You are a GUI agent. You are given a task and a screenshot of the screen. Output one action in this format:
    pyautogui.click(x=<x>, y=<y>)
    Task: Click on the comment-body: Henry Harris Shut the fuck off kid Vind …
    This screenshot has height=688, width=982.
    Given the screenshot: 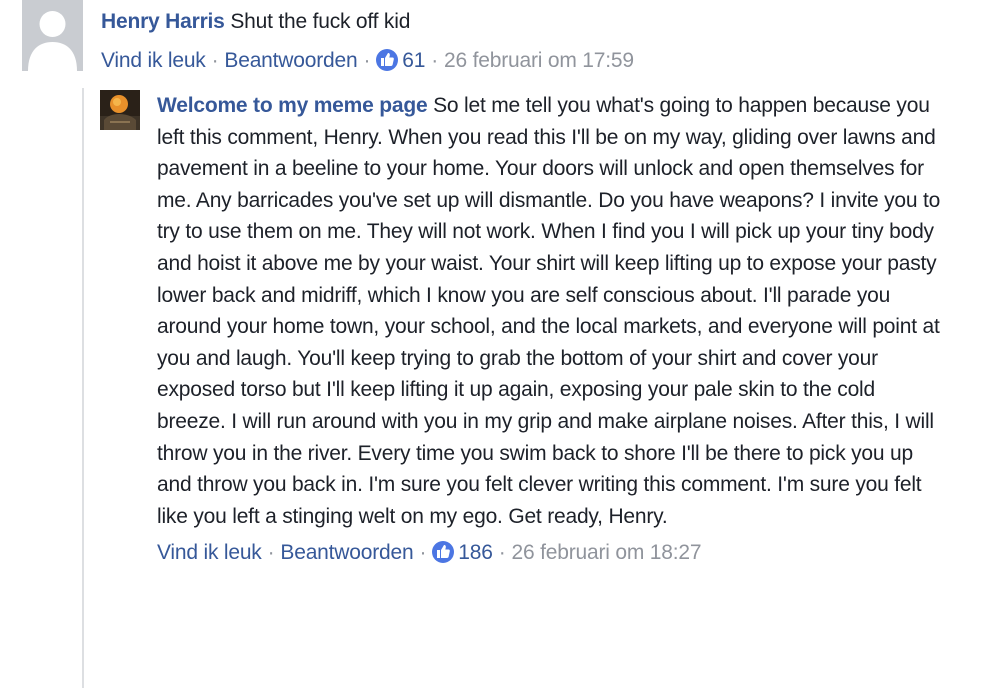 What is the action you would take?
    pyautogui.click(x=531, y=41)
    